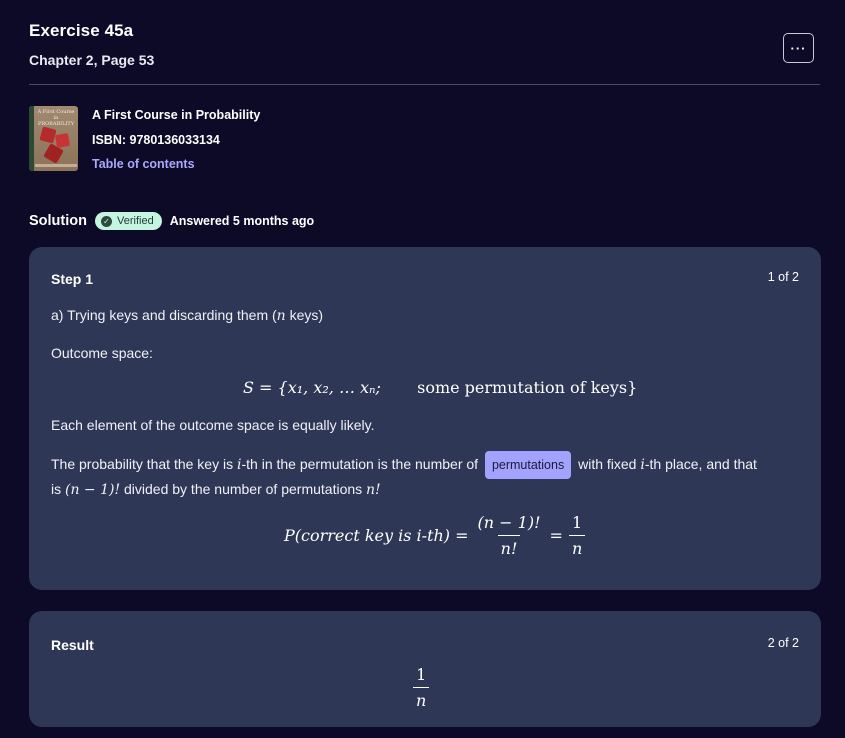 This screenshot has width=845, height=738. Describe the element at coordinates (528, 465) in the screenshot. I see `permutations-chip: permutations` at that location.